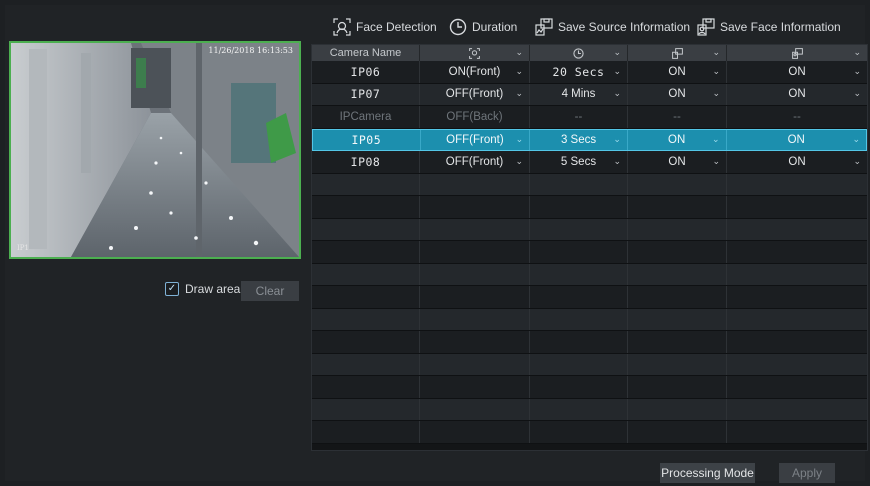 This screenshot has height=486, width=870. I want to click on duration-label: Duration, so click(495, 27).